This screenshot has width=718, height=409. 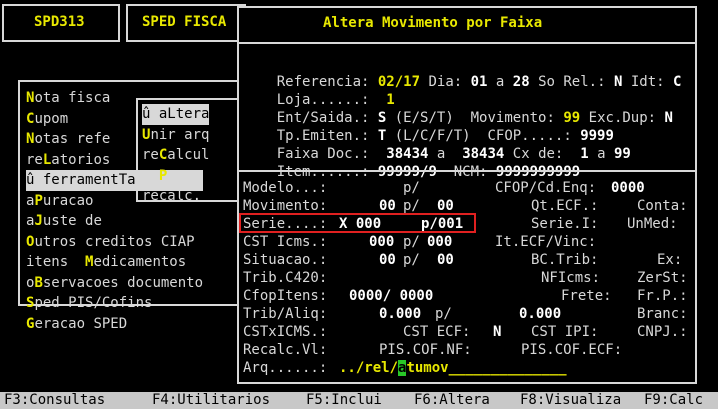 What do you see at coordinates (470, 172) in the screenshot?
I see `ncm-label: NCM:` at bounding box center [470, 172].